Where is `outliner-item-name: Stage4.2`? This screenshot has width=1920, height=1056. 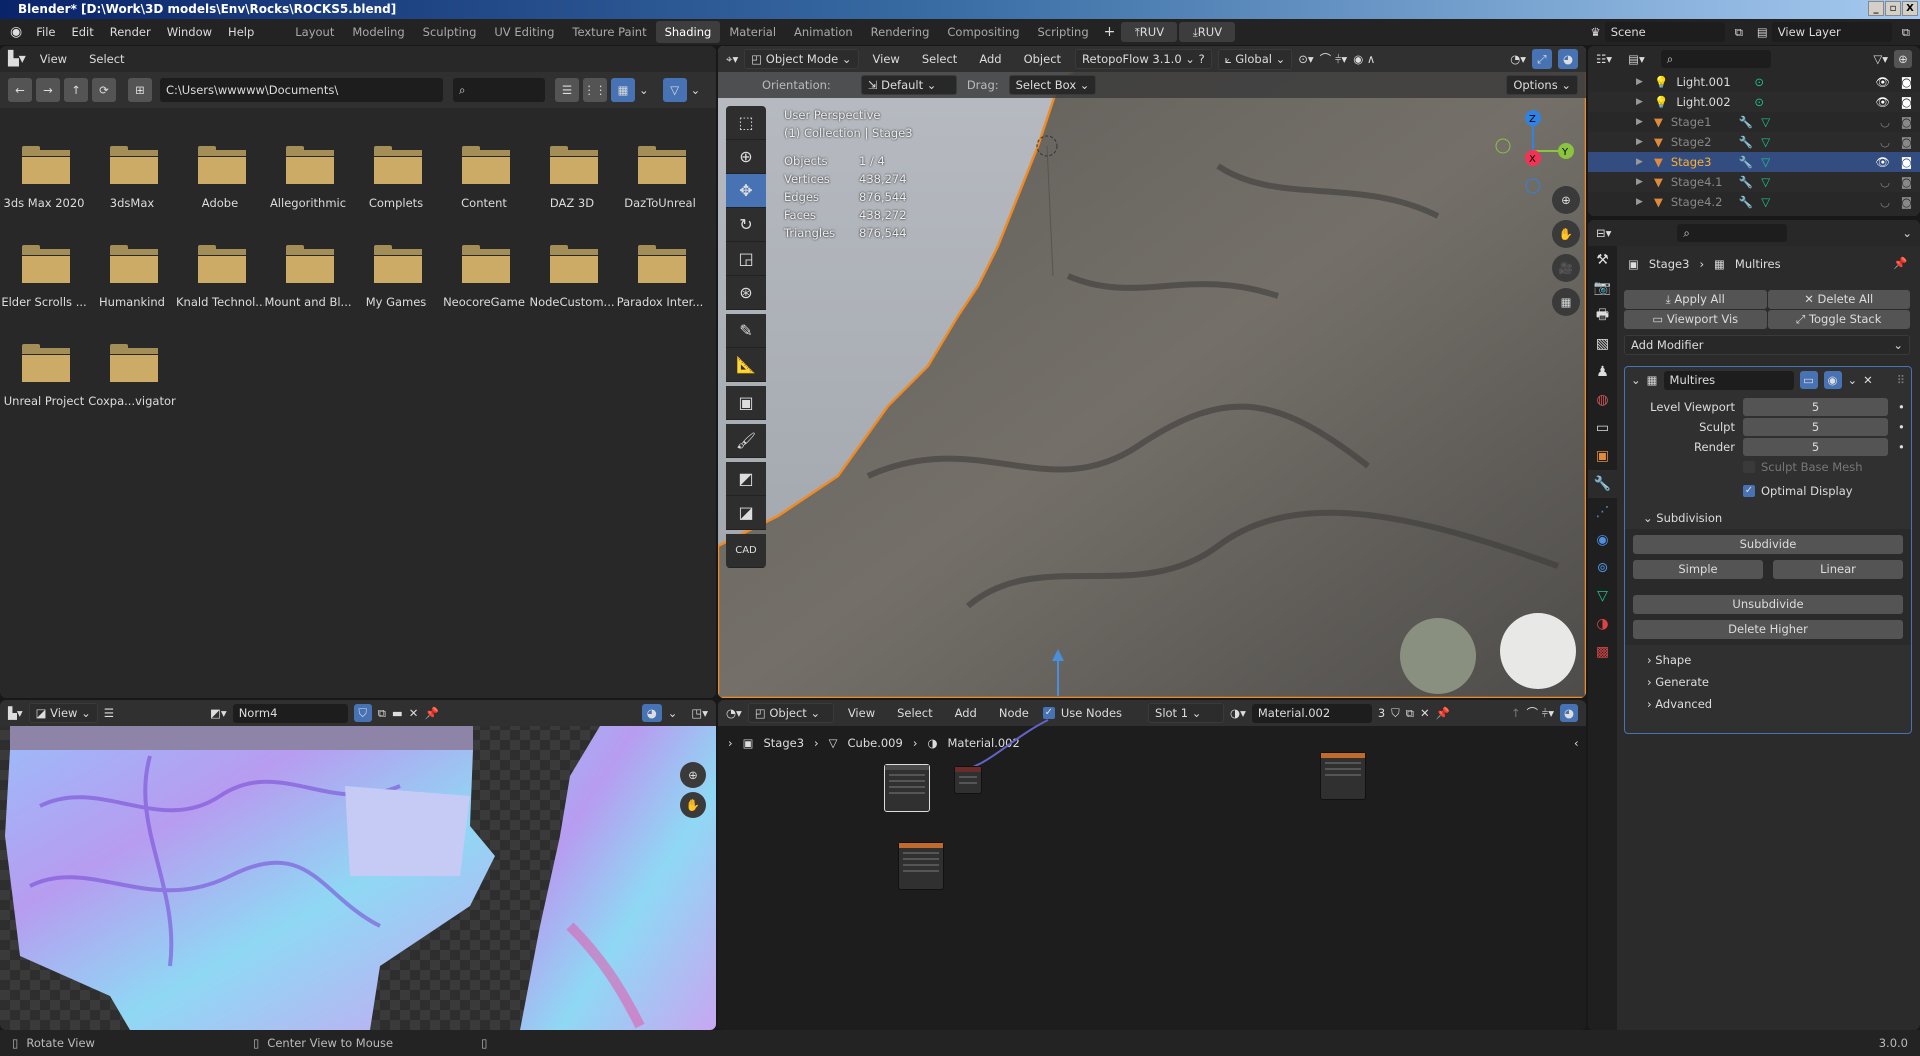
outliner-item-name: Stage4.2 is located at coordinates (1706, 202).